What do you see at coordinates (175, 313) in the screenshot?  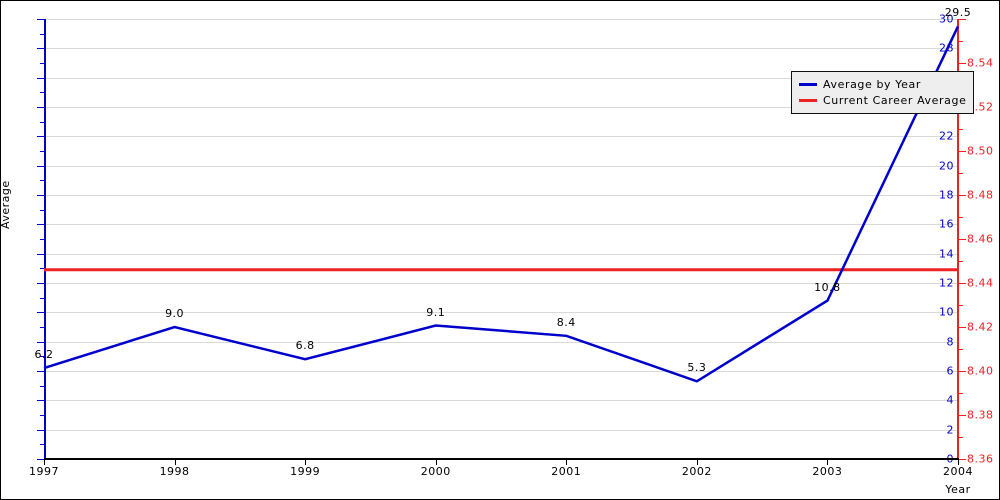 I see `data-point-label: 9.0` at bounding box center [175, 313].